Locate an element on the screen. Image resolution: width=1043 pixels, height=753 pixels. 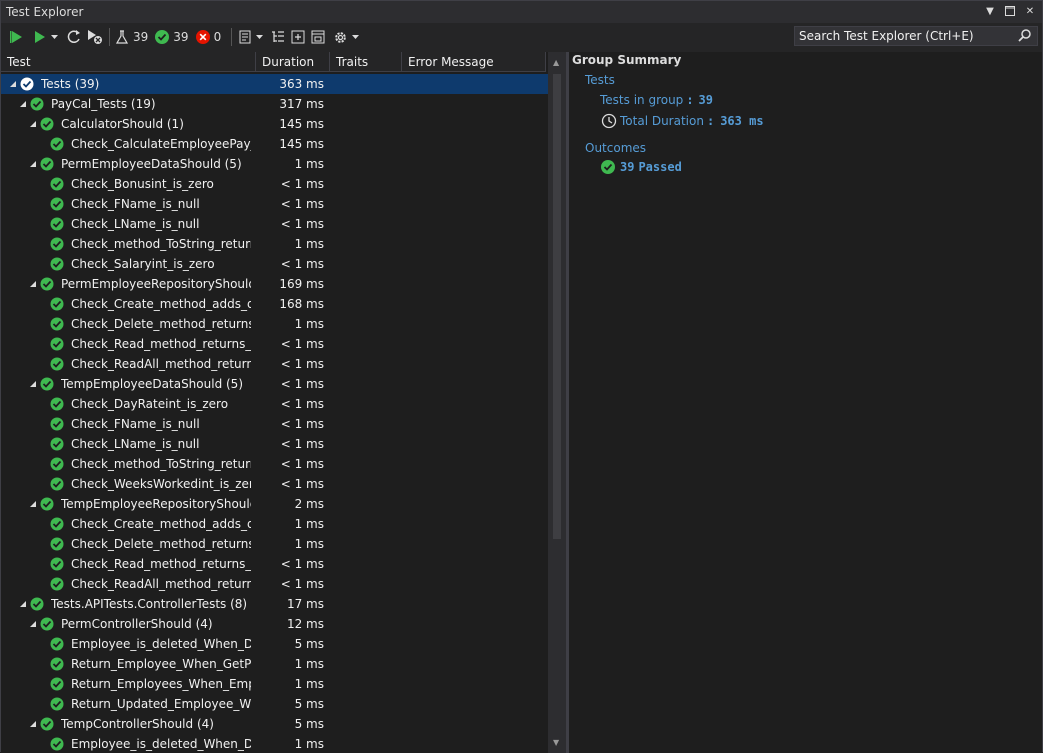
test-group-row: PermEmployeeRepositoryShould (... 169 ms is located at coordinates (274, 284).